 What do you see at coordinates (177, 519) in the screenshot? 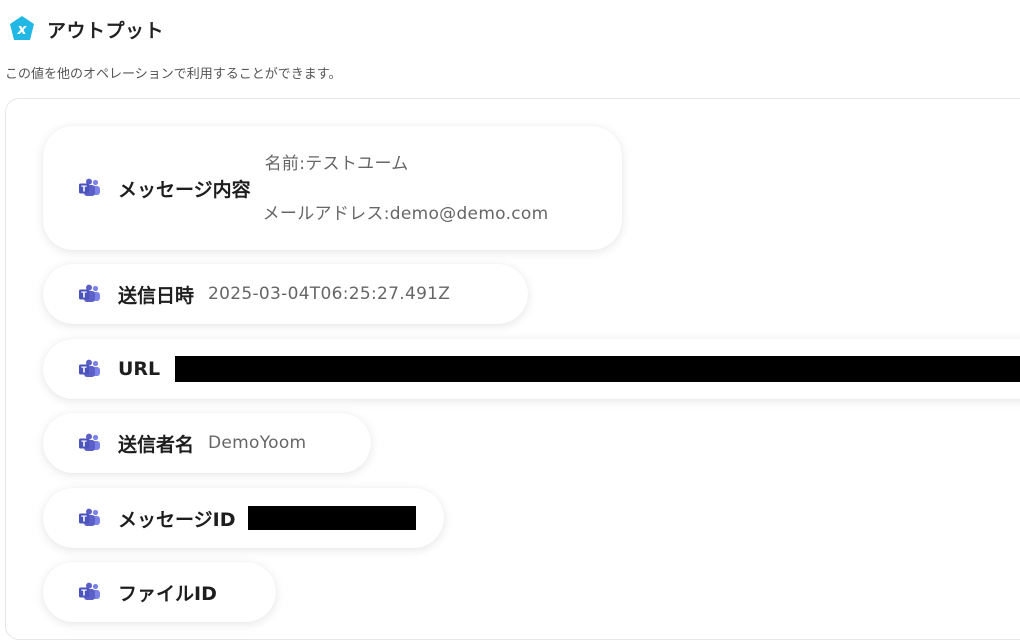
I see `output-label: メッセージID` at bounding box center [177, 519].